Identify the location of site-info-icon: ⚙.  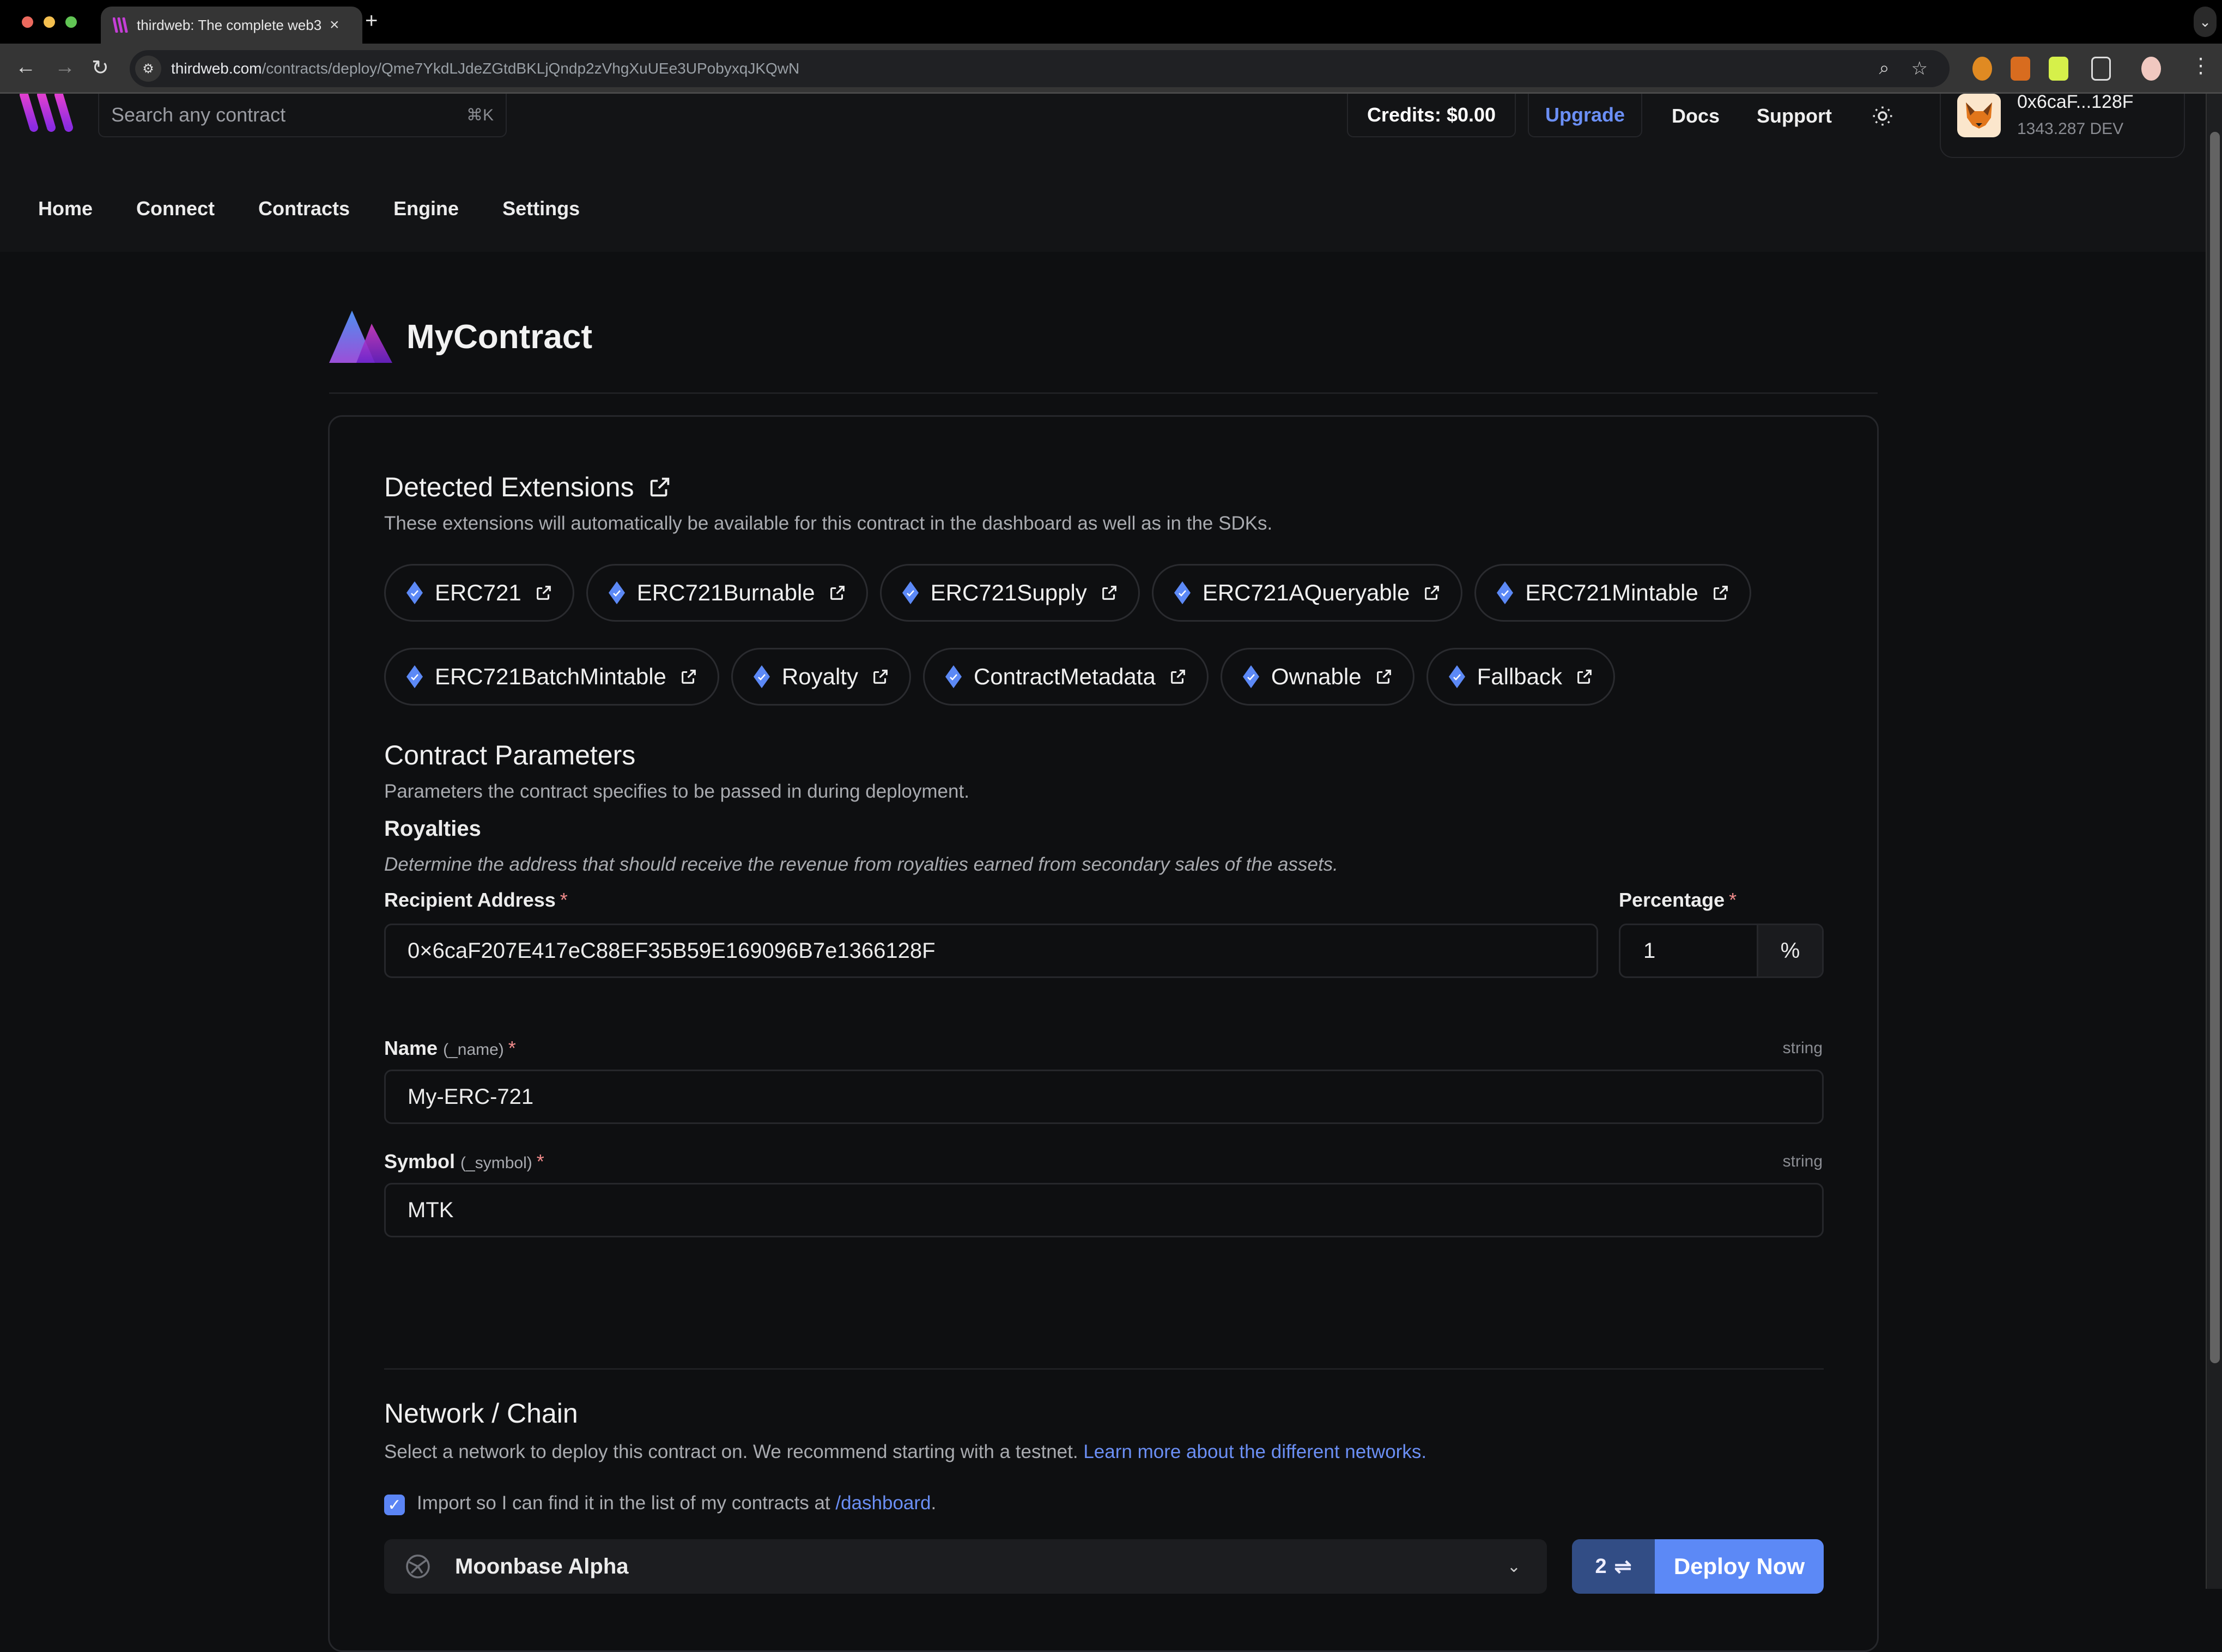
(148, 69).